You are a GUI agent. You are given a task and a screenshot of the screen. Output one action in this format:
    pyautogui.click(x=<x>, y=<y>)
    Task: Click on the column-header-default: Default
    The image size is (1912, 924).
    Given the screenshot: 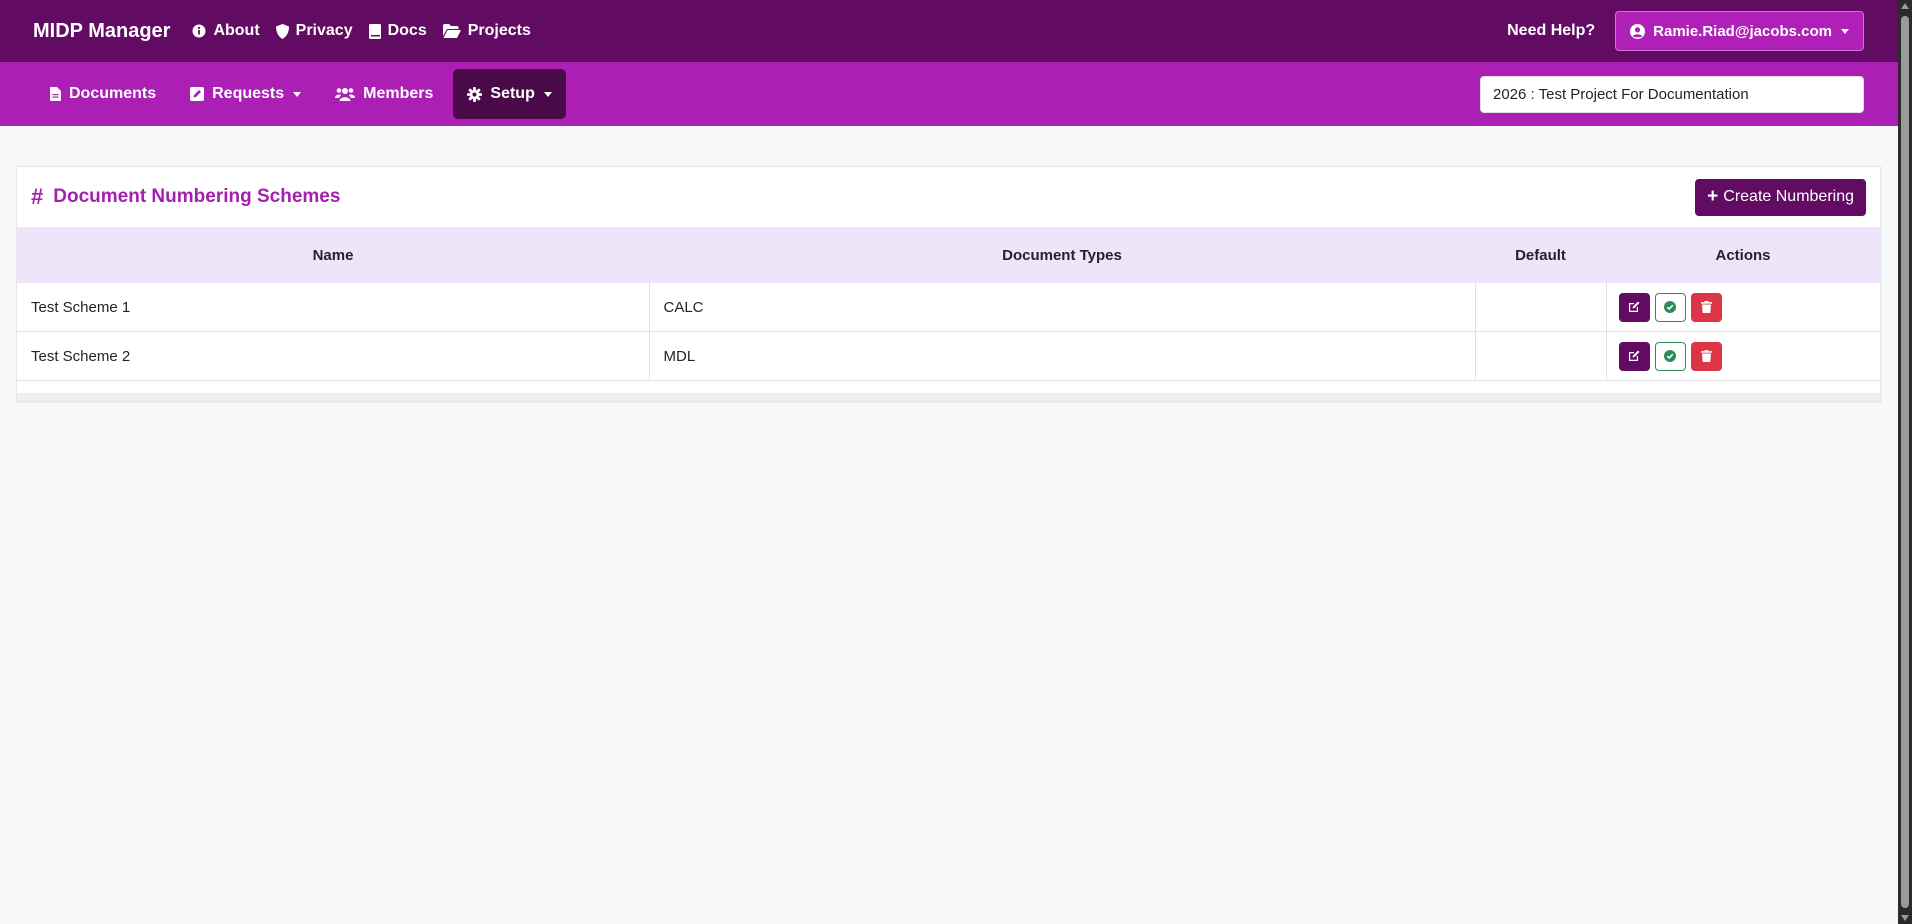 What is the action you would take?
    pyautogui.click(x=1540, y=255)
    